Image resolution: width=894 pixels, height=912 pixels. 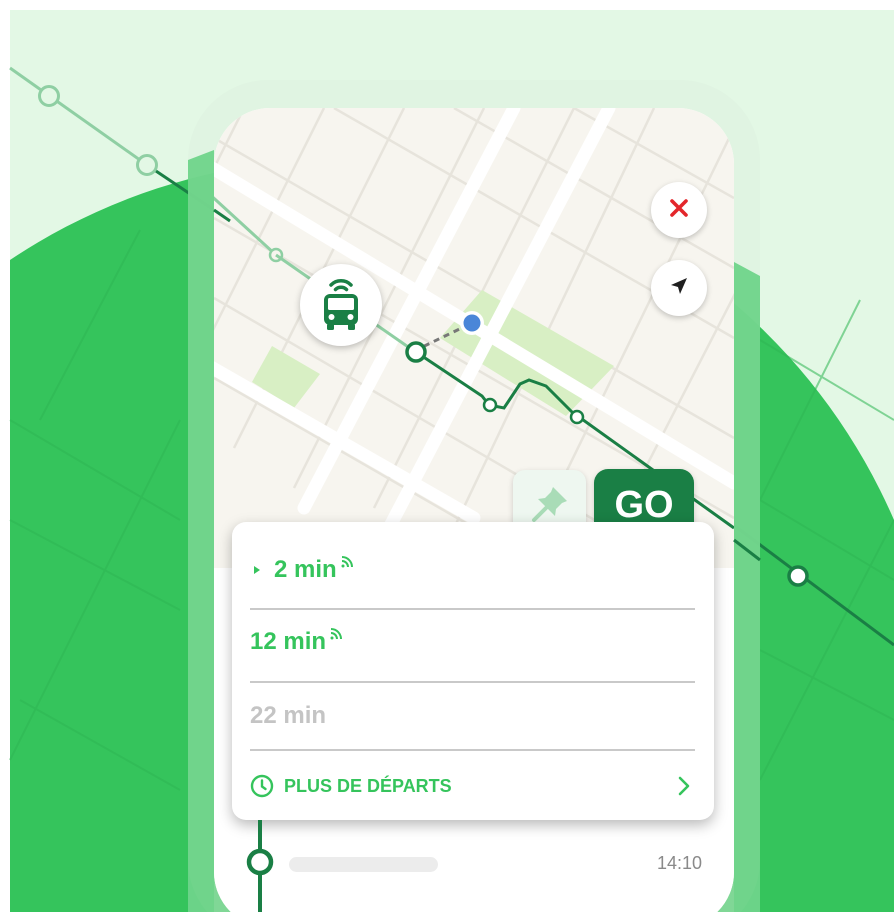 I want to click on bus-stop-marker, so click(x=341, y=305).